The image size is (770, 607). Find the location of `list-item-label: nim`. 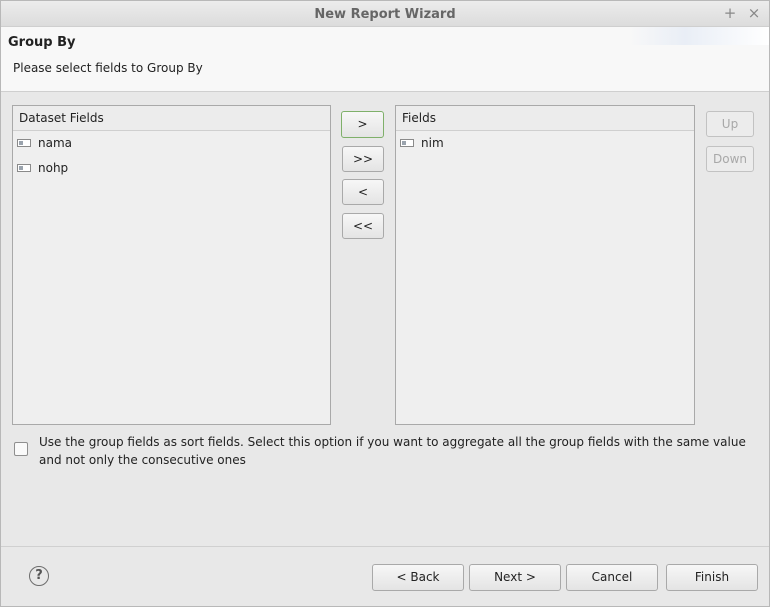

list-item-label: nim is located at coordinates (432, 143).